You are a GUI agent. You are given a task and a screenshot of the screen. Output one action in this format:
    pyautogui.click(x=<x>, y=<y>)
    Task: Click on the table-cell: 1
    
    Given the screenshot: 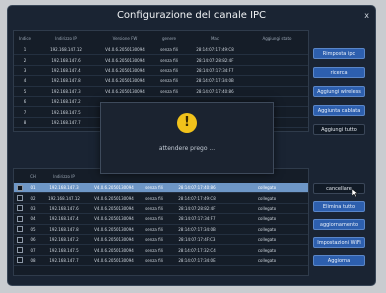 What is the action you would take?
    pyautogui.click(x=25, y=50)
    